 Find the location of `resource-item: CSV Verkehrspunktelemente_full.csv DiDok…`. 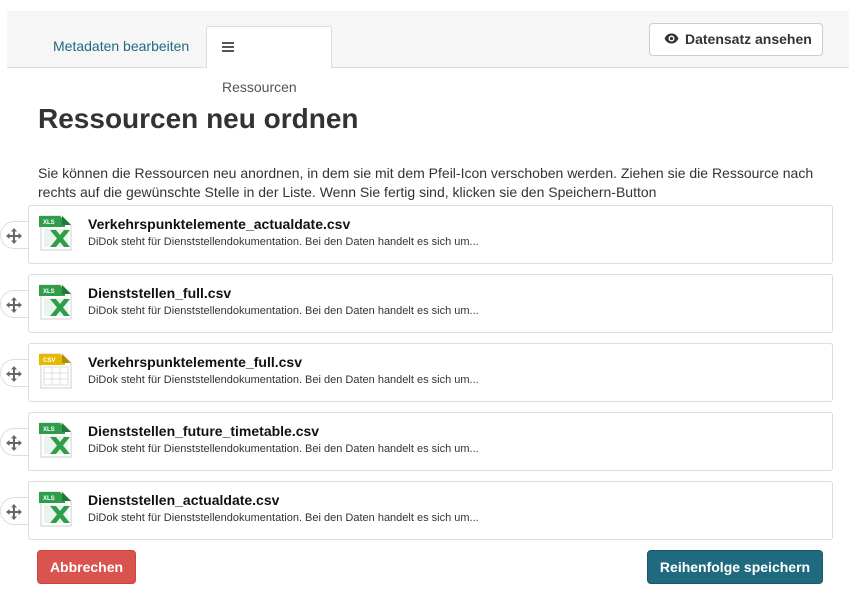

resource-item: CSV Verkehrspunktelemente_full.csv DiDok… is located at coordinates (416, 372).